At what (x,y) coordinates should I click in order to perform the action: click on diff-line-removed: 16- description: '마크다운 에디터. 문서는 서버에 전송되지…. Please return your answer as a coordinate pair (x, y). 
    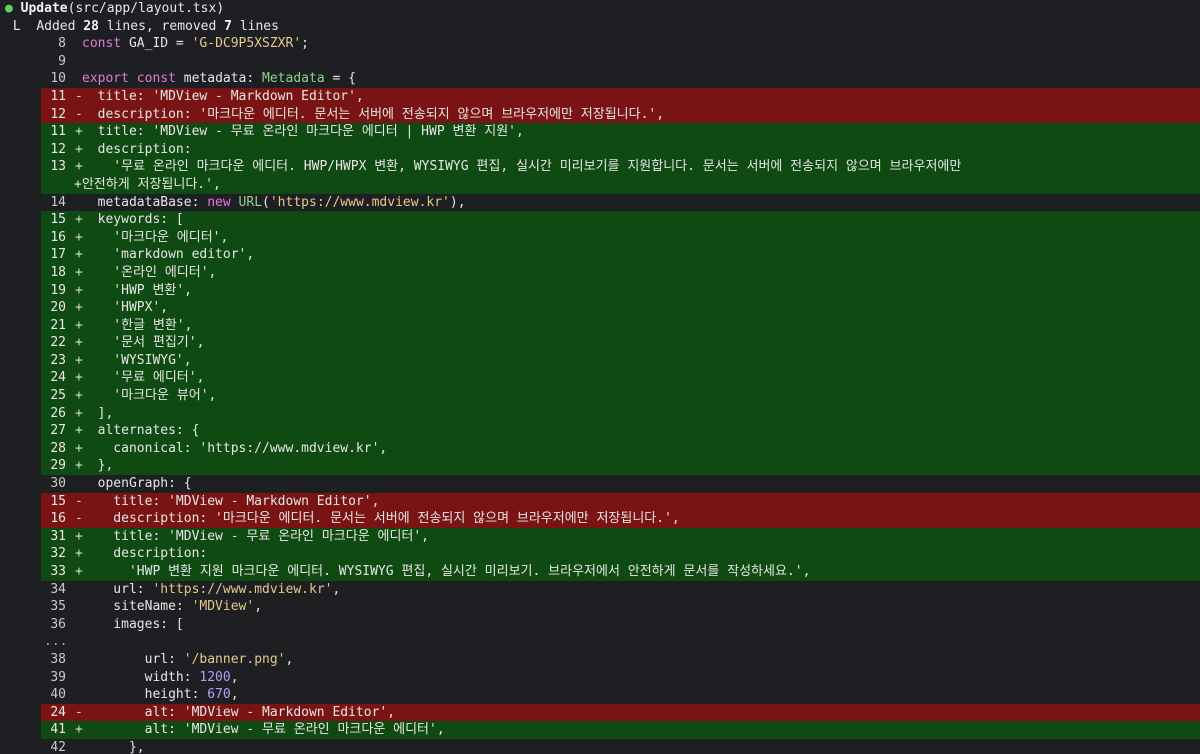
    Looking at the image, I should click on (600, 519).